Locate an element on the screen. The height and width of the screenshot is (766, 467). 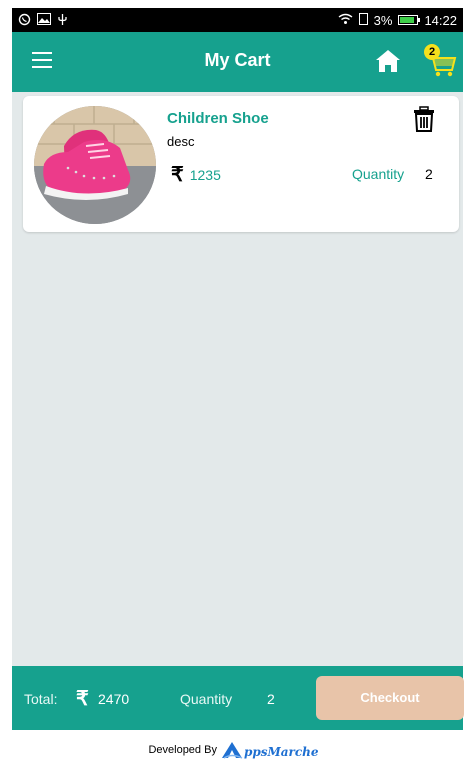
quantity-label: Quantity is located at coordinates (378, 174).